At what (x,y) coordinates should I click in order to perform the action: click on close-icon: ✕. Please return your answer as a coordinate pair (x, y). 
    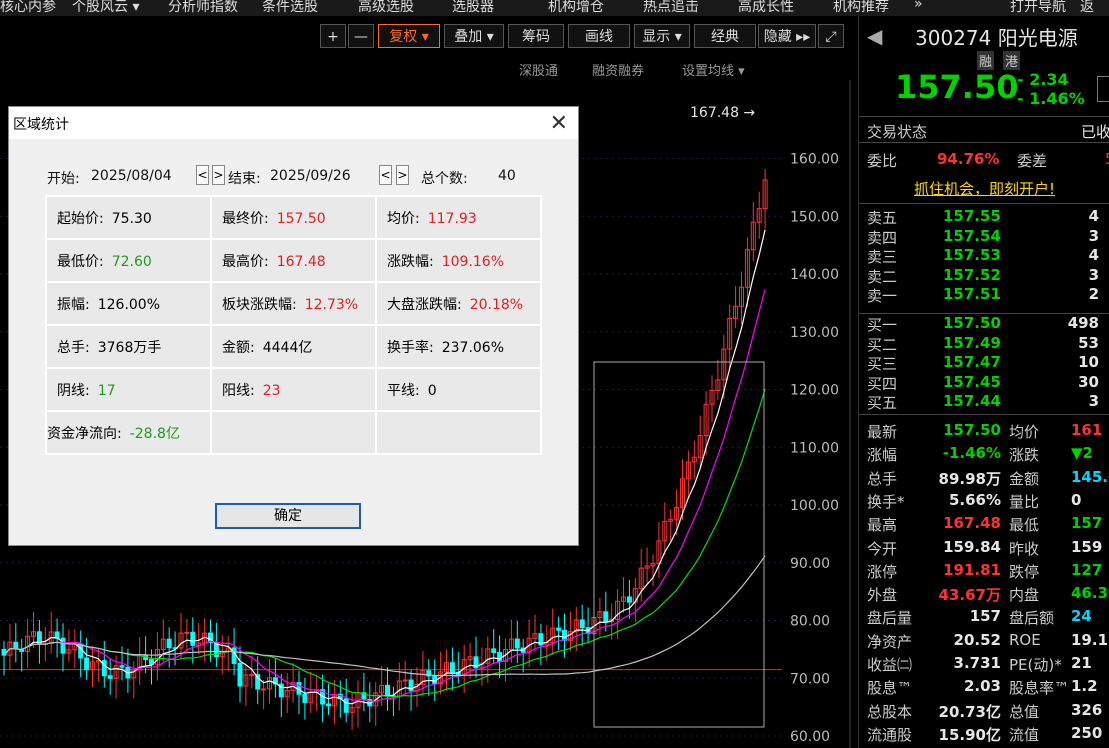
    Looking at the image, I should click on (559, 123).